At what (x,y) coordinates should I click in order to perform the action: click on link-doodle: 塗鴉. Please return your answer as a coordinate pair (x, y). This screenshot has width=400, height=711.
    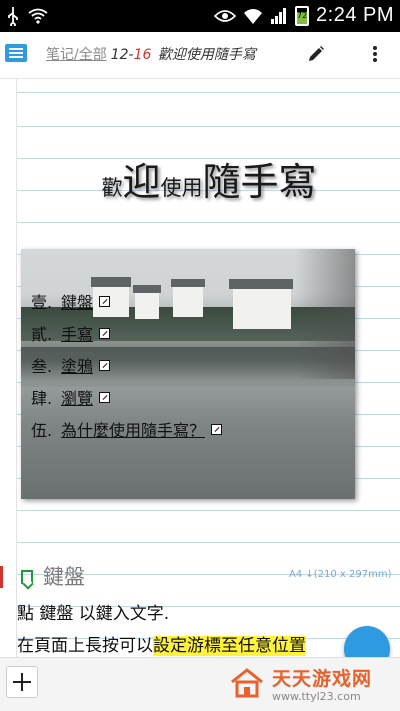
    Looking at the image, I should click on (77, 365).